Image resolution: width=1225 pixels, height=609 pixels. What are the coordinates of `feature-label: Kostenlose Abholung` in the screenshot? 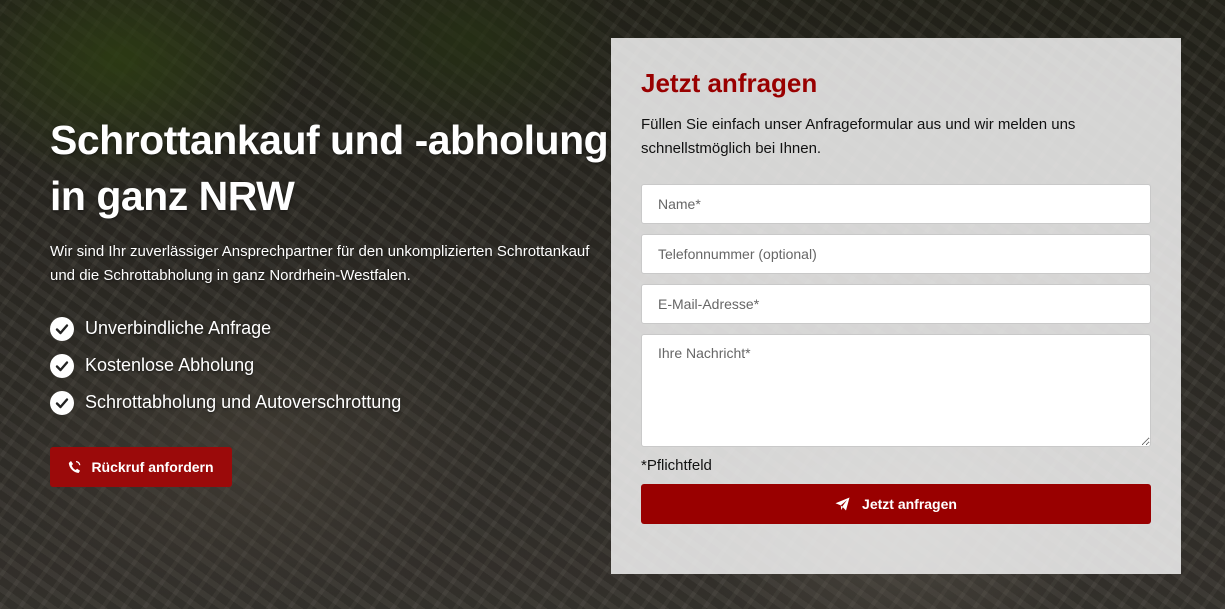 It's located at (170, 365).